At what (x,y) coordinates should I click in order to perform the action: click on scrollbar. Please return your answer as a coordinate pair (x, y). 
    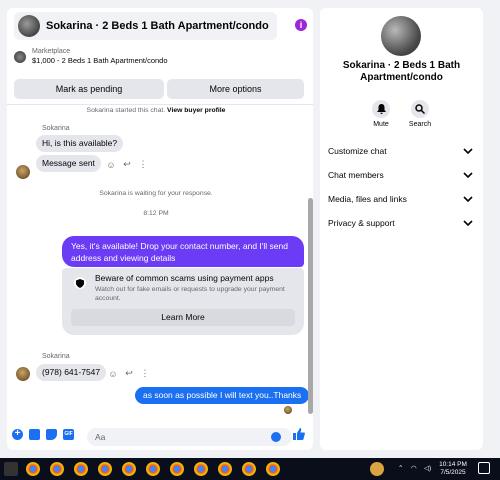
    Looking at the image, I should click on (310, 261).